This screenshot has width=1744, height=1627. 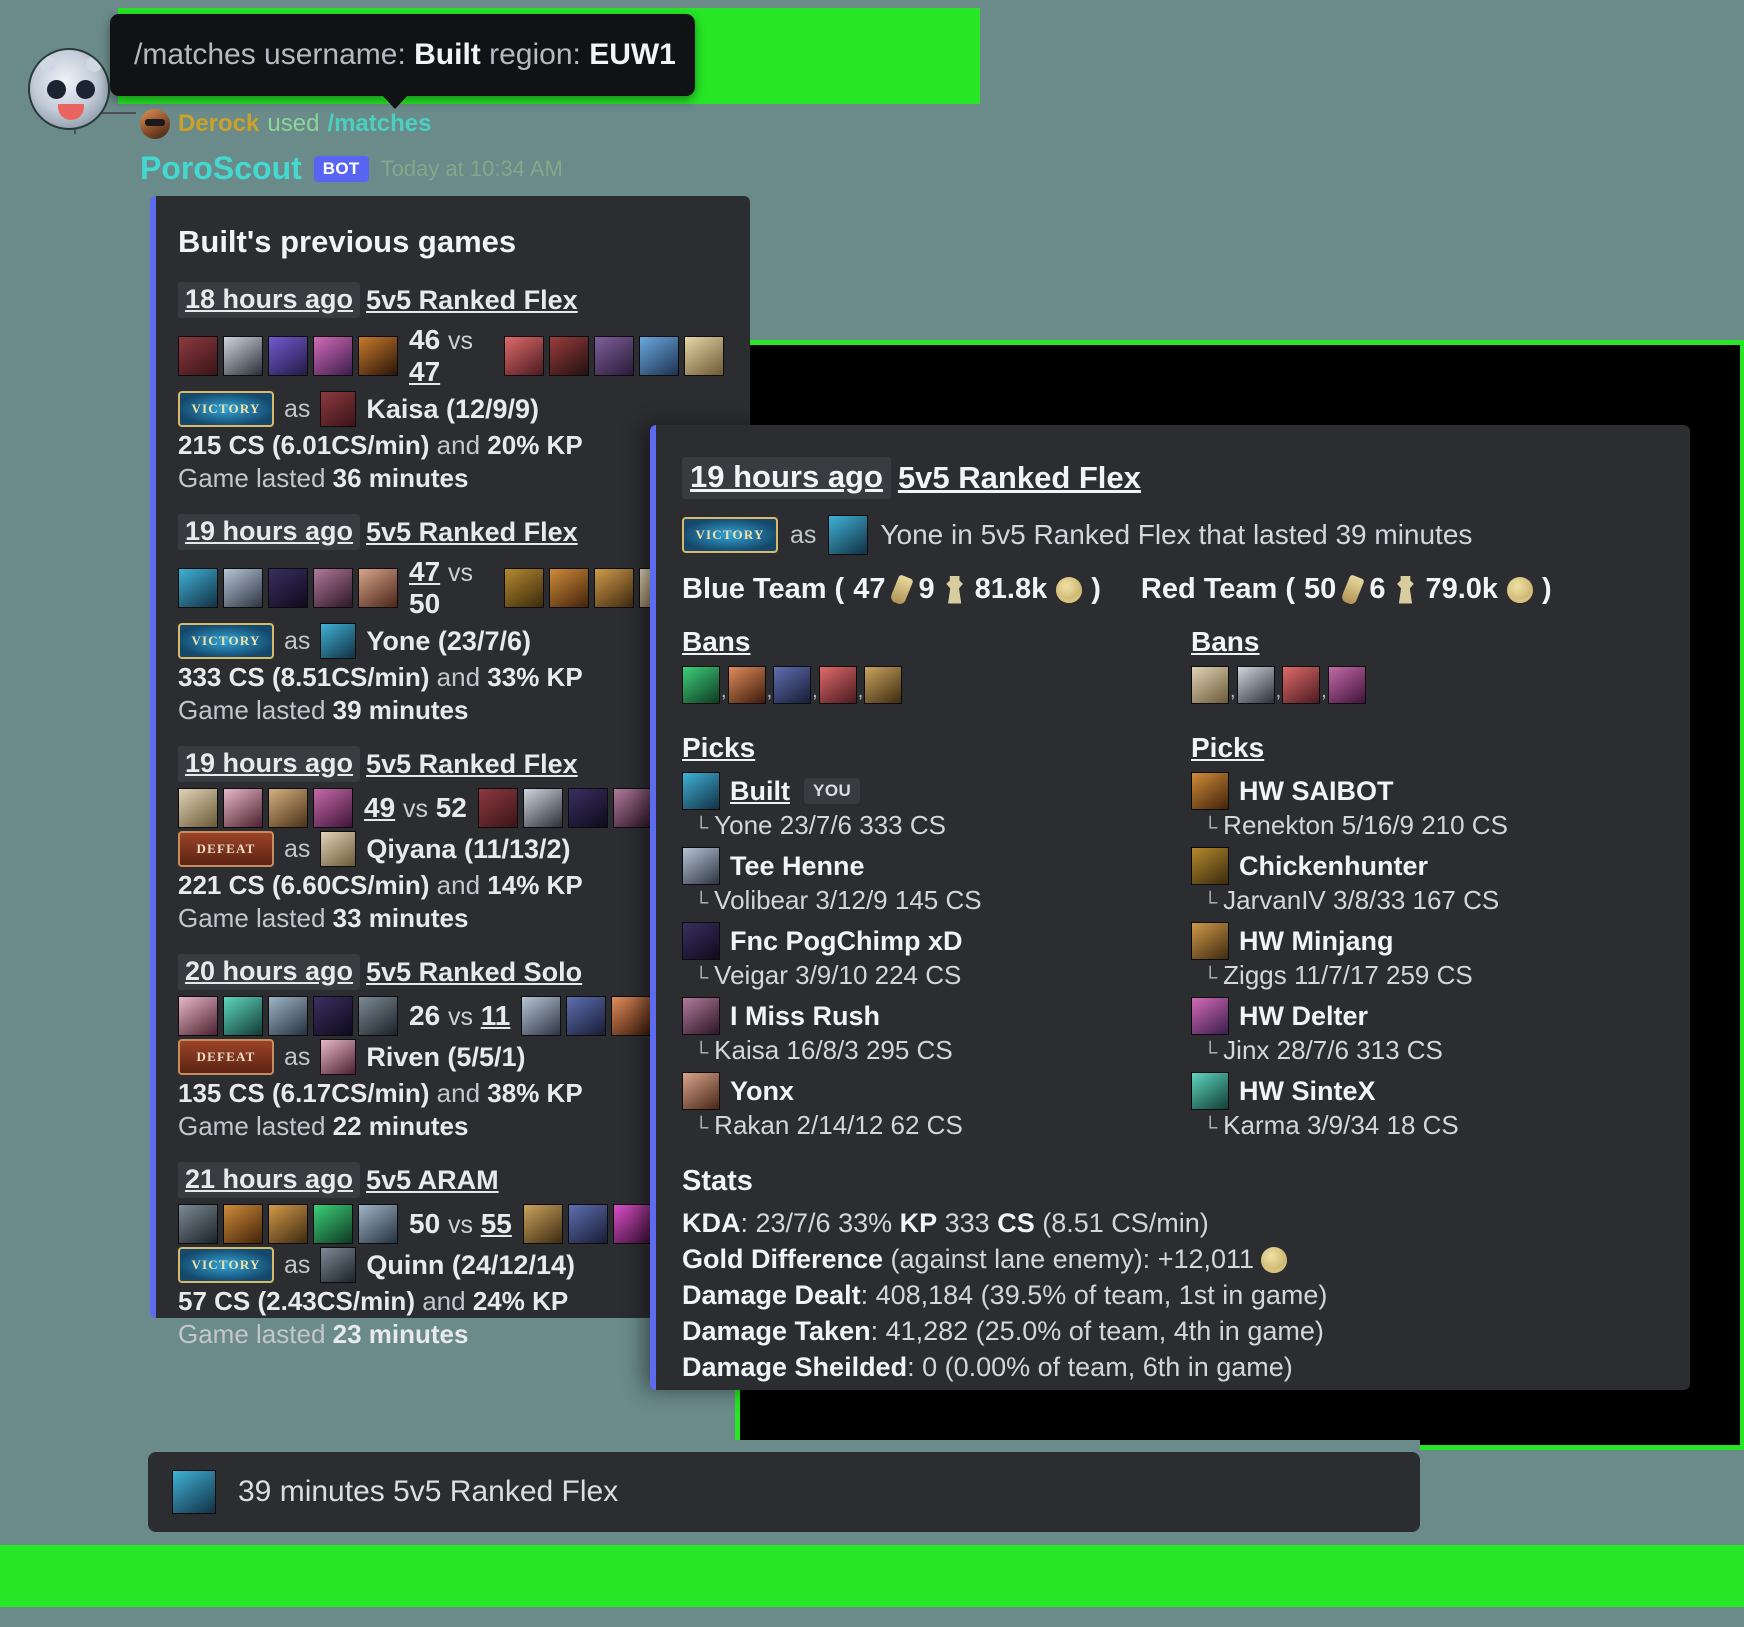 What do you see at coordinates (1022, 478) in the screenshot?
I see `match-queue: 5v5 Ranked Flex` at bounding box center [1022, 478].